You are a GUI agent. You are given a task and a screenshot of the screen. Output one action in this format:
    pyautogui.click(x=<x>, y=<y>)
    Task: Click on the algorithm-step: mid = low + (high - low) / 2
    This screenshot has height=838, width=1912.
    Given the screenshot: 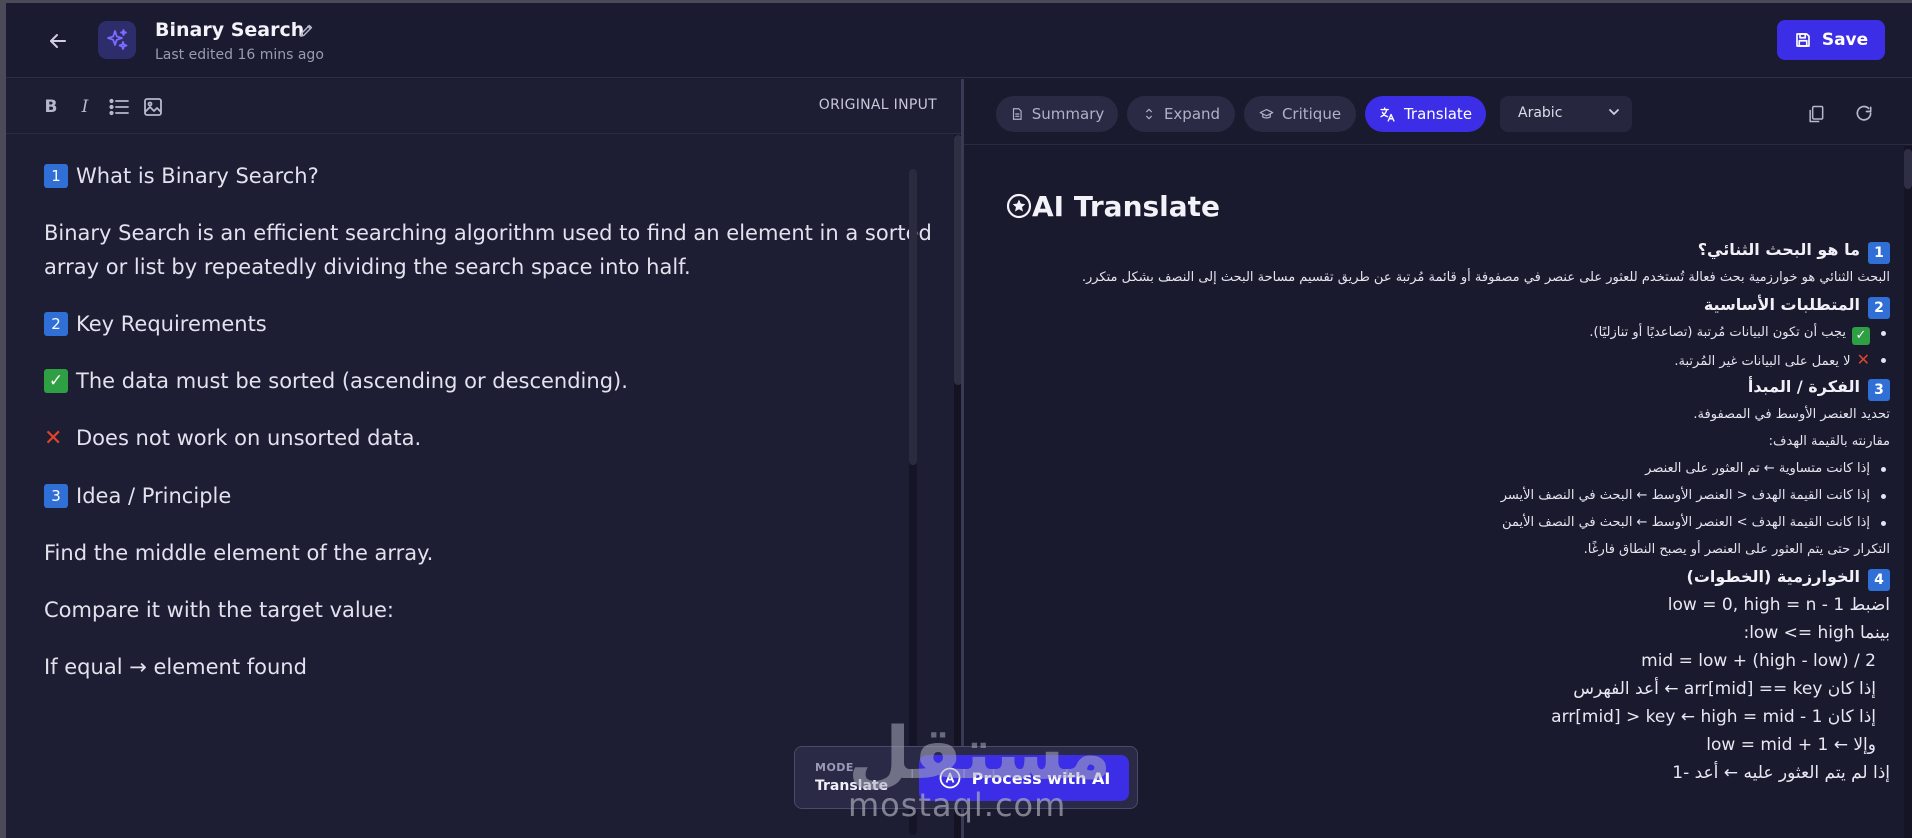 What is the action you would take?
    pyautogui.click(x=1758, y=661)
    